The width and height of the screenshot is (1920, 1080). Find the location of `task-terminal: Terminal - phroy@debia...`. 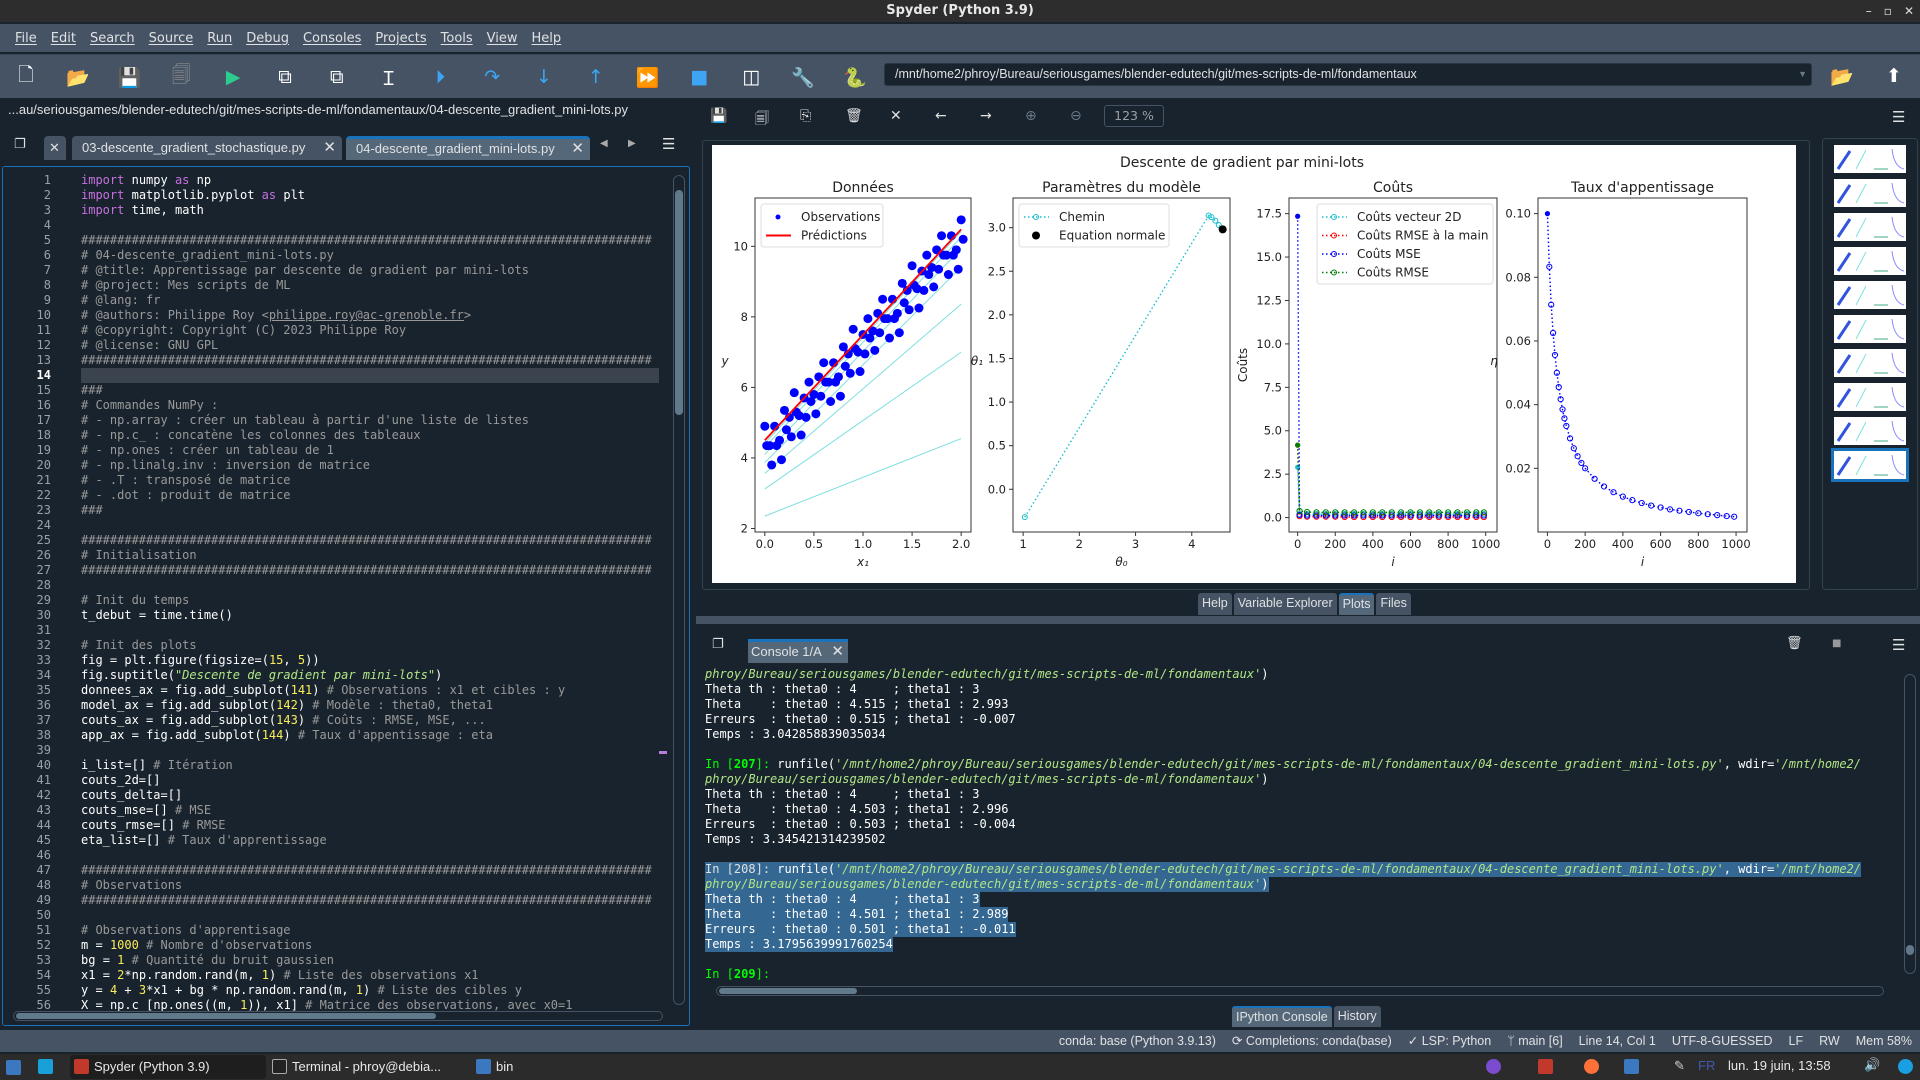

task-terminal: Terminal - phroy@debia... is located at coordinates (371, 1067).